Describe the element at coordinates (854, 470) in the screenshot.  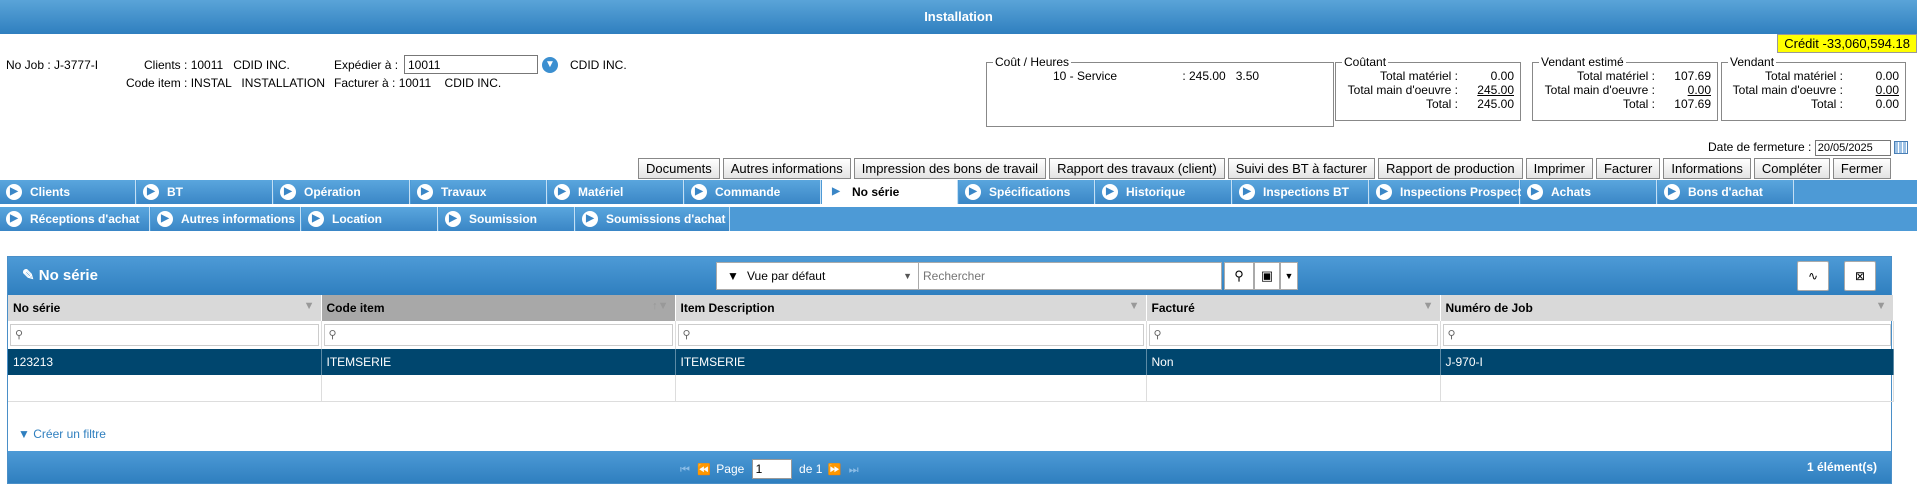
I see `last-page-icon: ⏭` at that location.